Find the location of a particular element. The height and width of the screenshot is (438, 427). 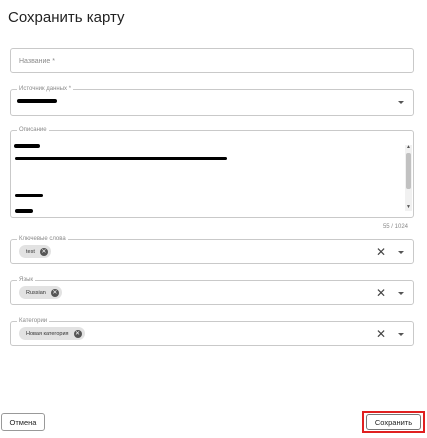

keywords-label: Ключевые слова is located at coordinates (42, 239).